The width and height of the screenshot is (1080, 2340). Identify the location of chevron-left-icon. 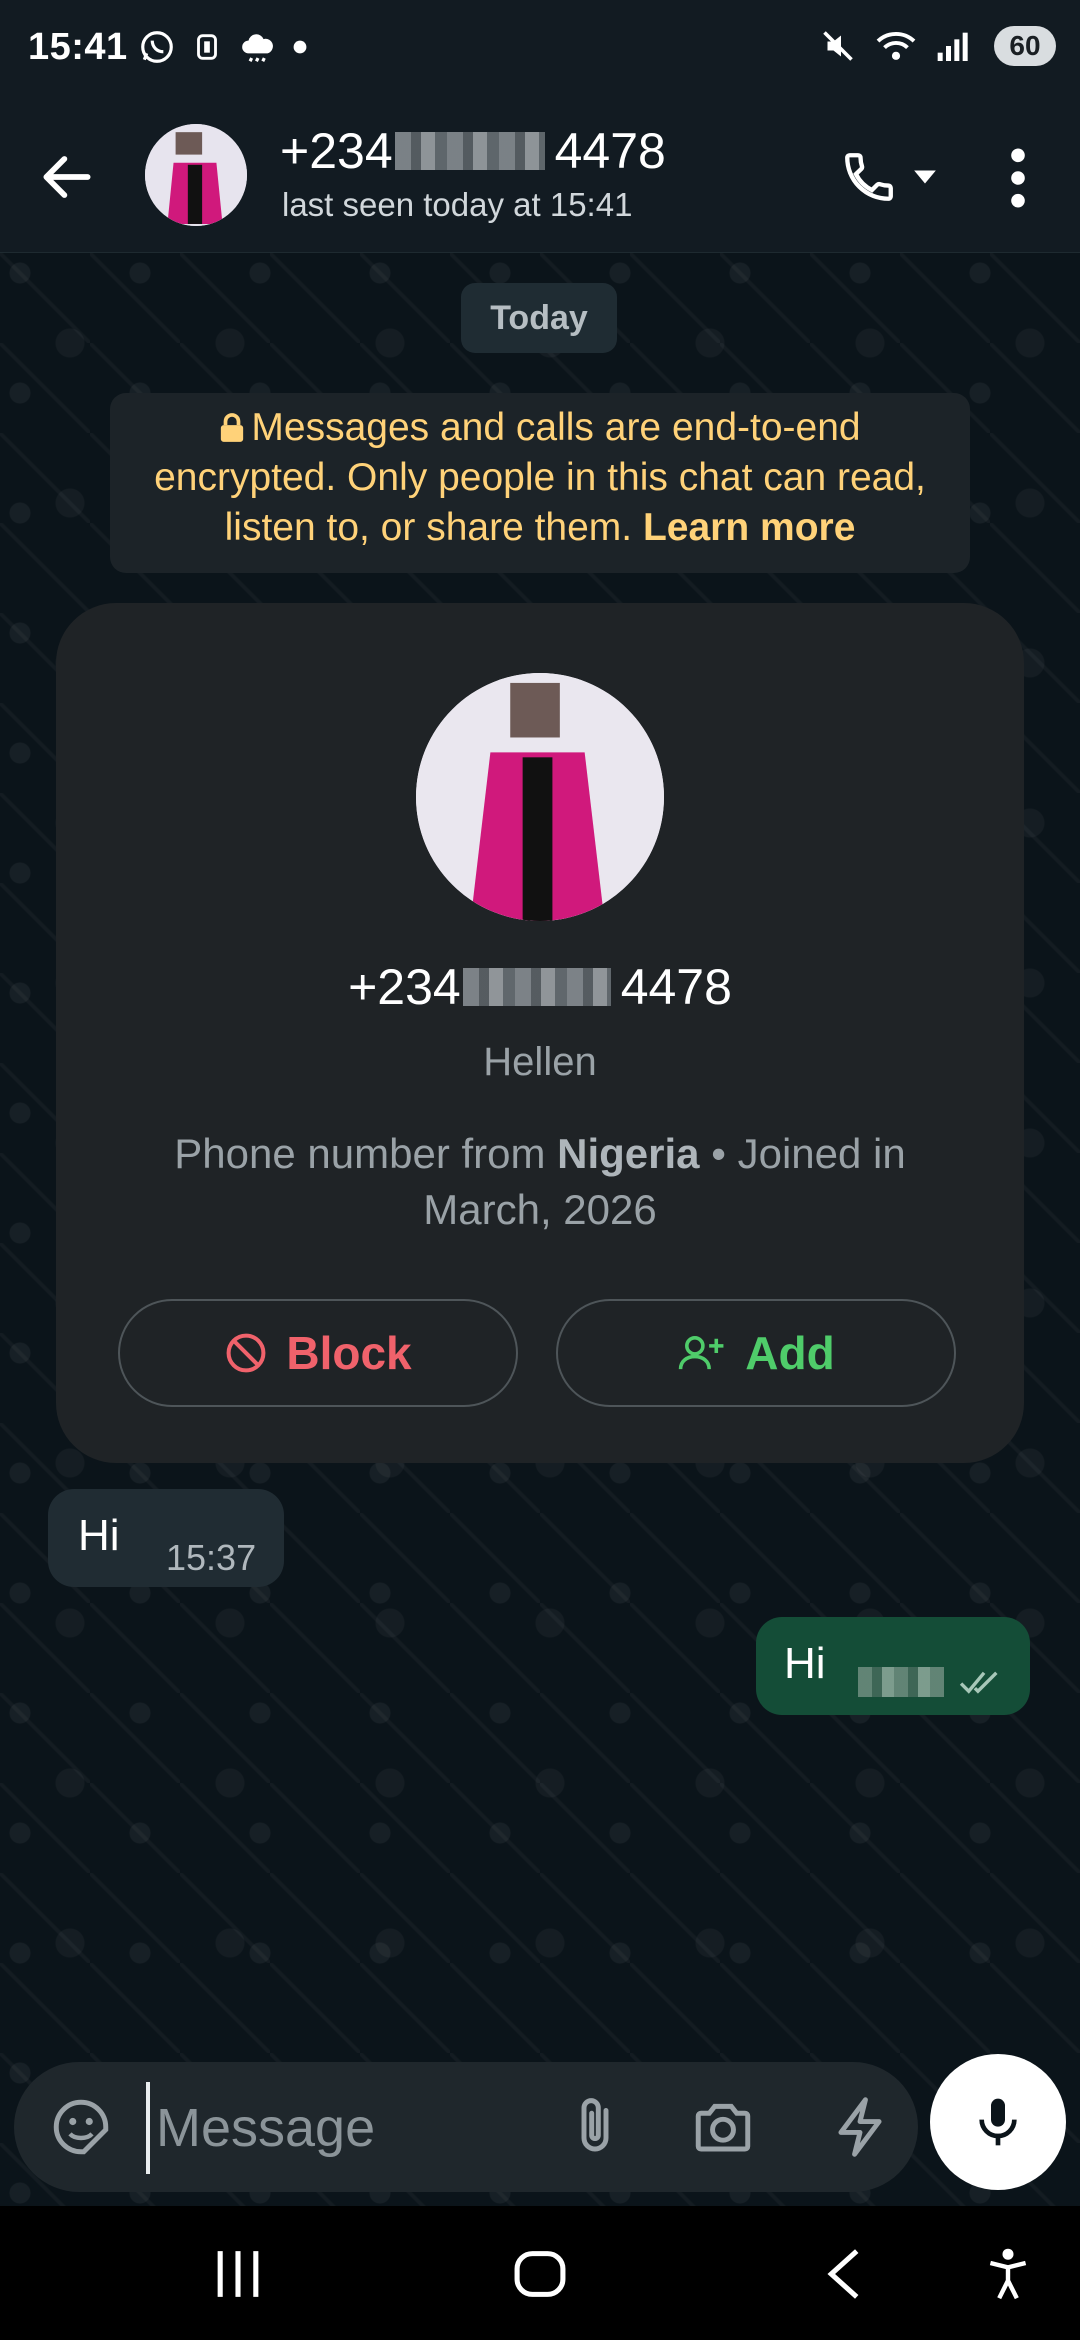
(843, 2274).